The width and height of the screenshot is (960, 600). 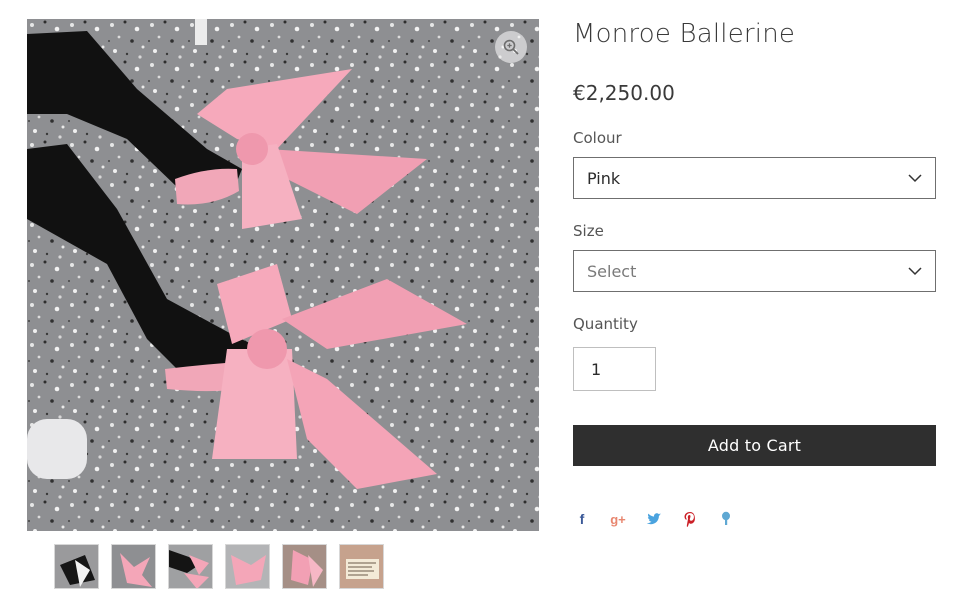 I want to click on google-plus-icon: g+, so click(x=618, y=519).